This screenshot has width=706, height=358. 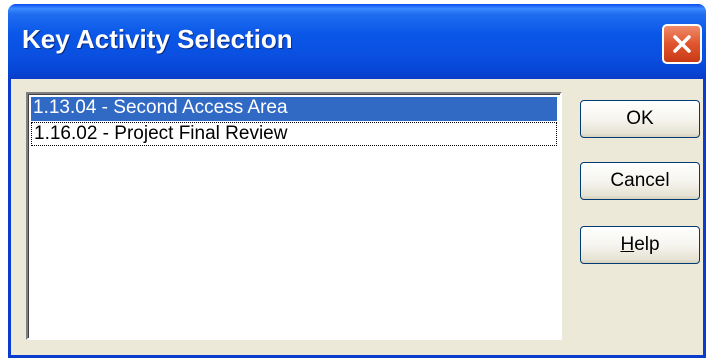 What do you see at coordinates (640, 119) in the screenshot?
I see `ok-button: OK` at bounding box center [640, 119].